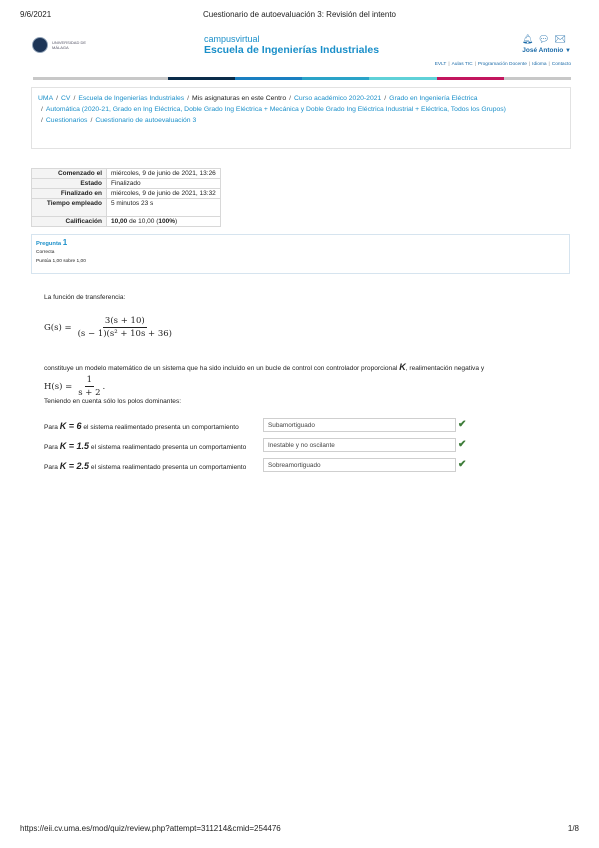  What do you see at coordinates (69, 221) in the screenshot?
I see `summary-label: Calificación` at bounding box center [69, 221].